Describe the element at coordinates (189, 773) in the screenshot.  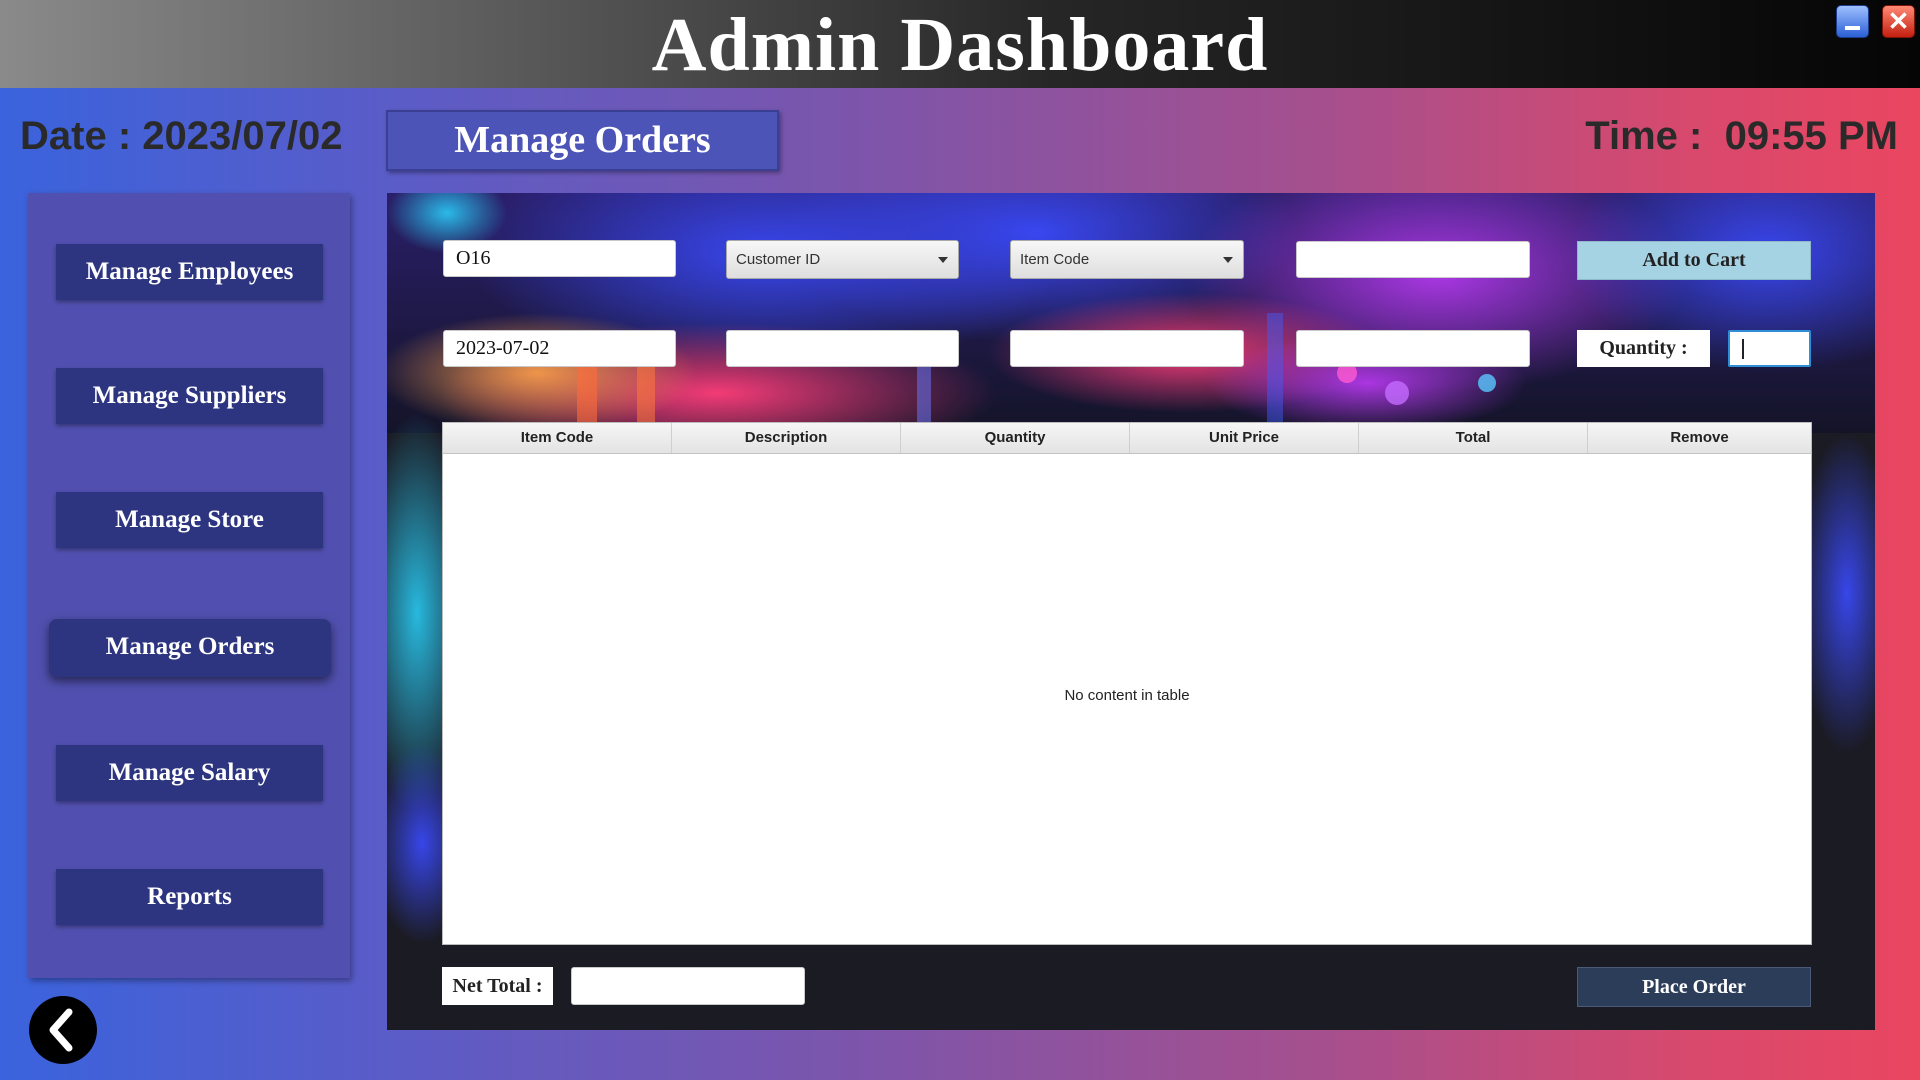
I see `sidebar-item-manage-salary: Manage Salary` at that location.